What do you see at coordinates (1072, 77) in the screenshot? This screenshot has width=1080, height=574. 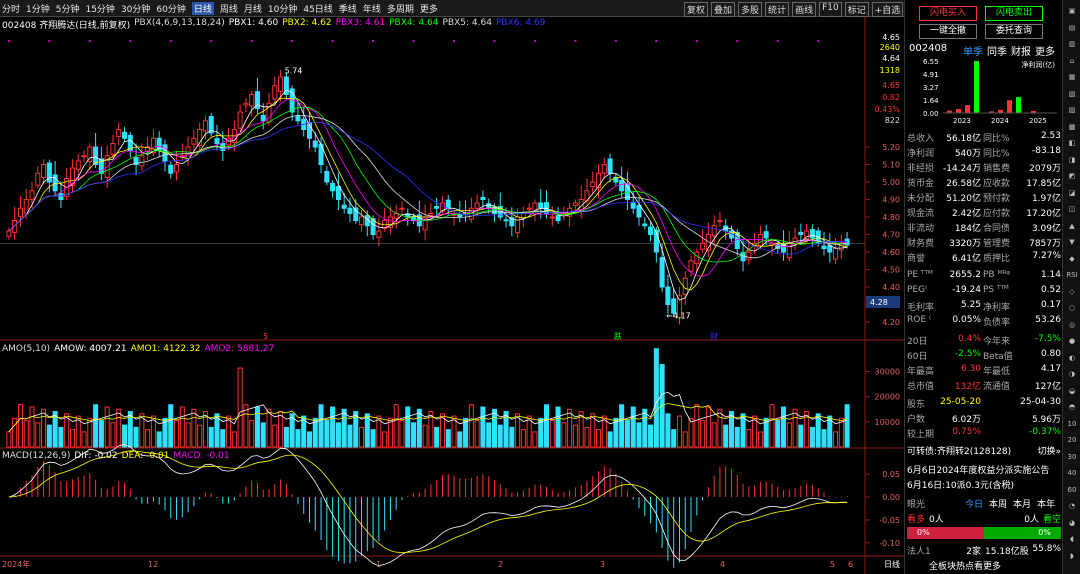 I see `side-tool-4: ▦` at bounding box center [1072, 77].